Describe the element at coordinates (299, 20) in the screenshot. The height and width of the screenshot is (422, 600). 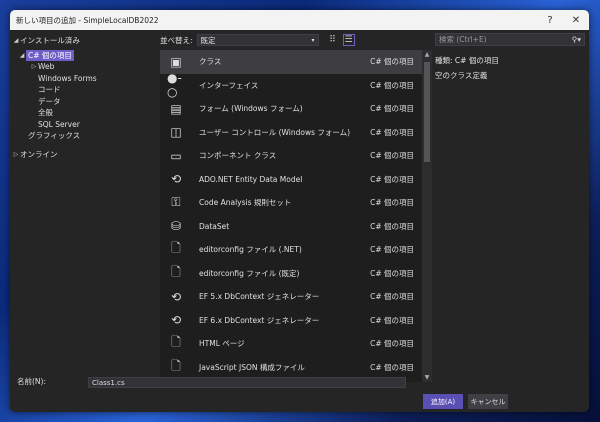
I see `title-bar: 新しい項目の追加 - SimpleLocalDB2022 ? ✕` at that location.